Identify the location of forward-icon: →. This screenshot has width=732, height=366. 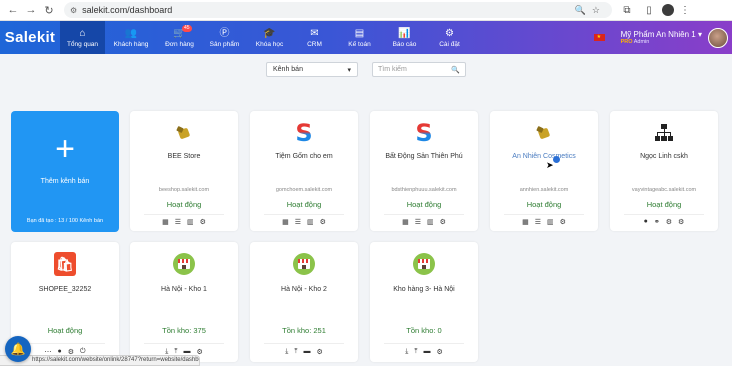
(31, 10).